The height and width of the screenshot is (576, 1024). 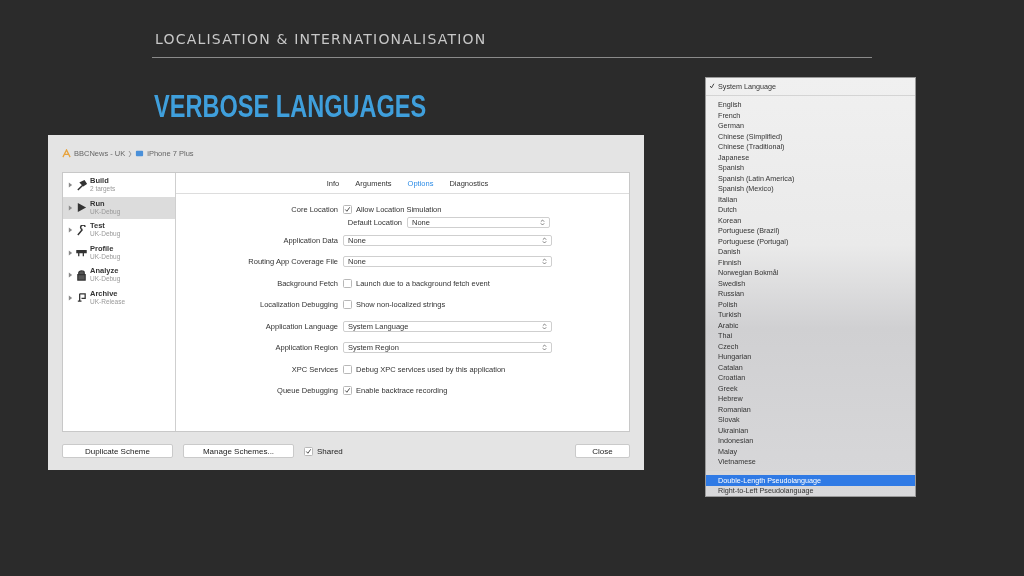 What do you see at coordinates (602, 451) in the screenshot?
I see `close-button: Close` at bounding box center [602, 451].